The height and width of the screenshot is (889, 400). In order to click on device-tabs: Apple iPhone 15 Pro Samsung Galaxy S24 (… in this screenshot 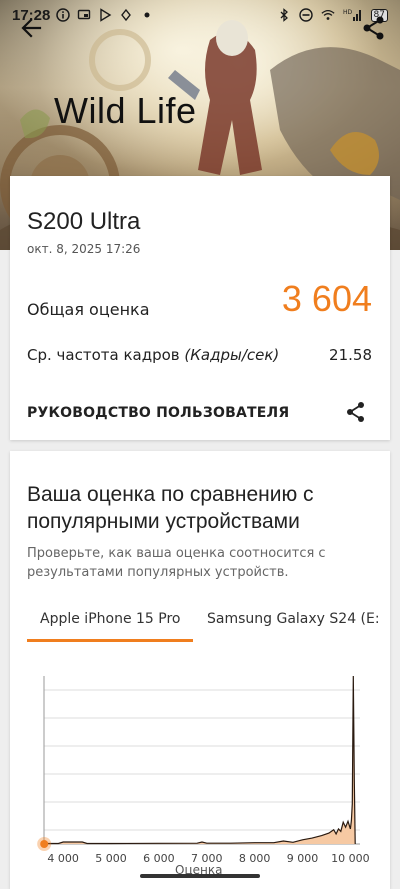, I will do `click(208, 622)`.